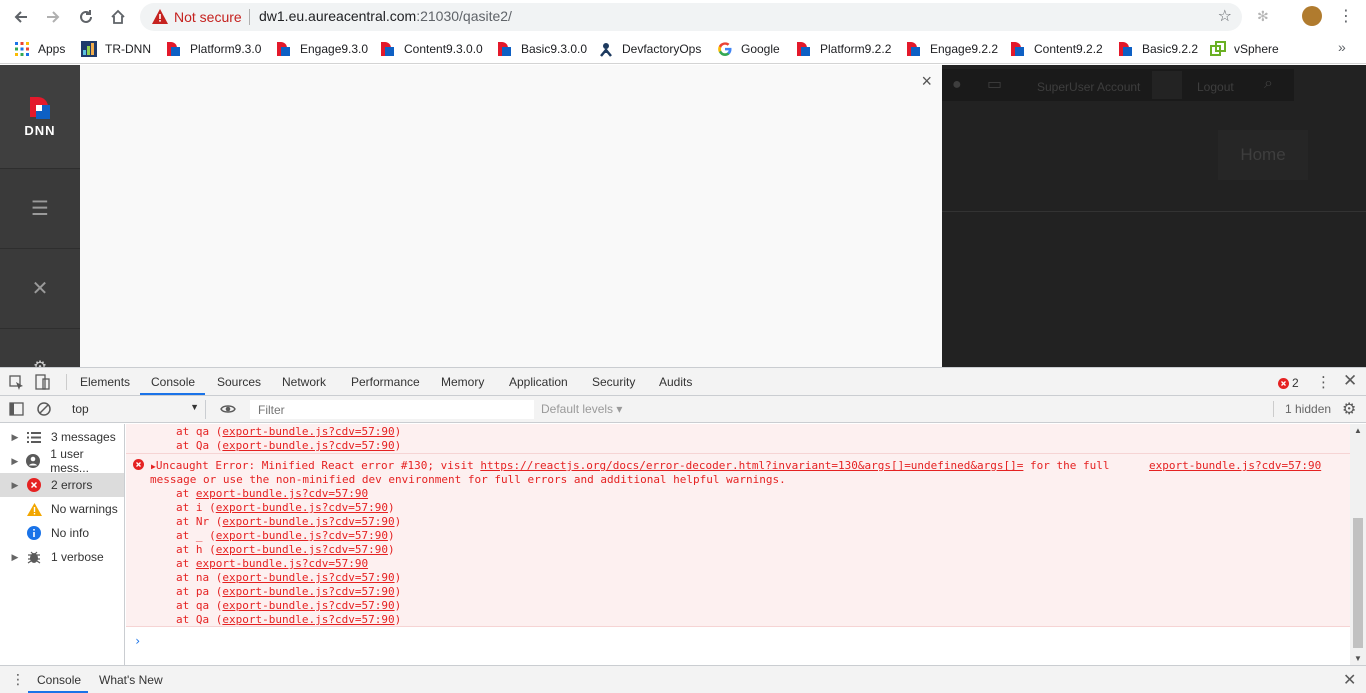  I want to click on home-nav-link: Home, so click(1263, 155).